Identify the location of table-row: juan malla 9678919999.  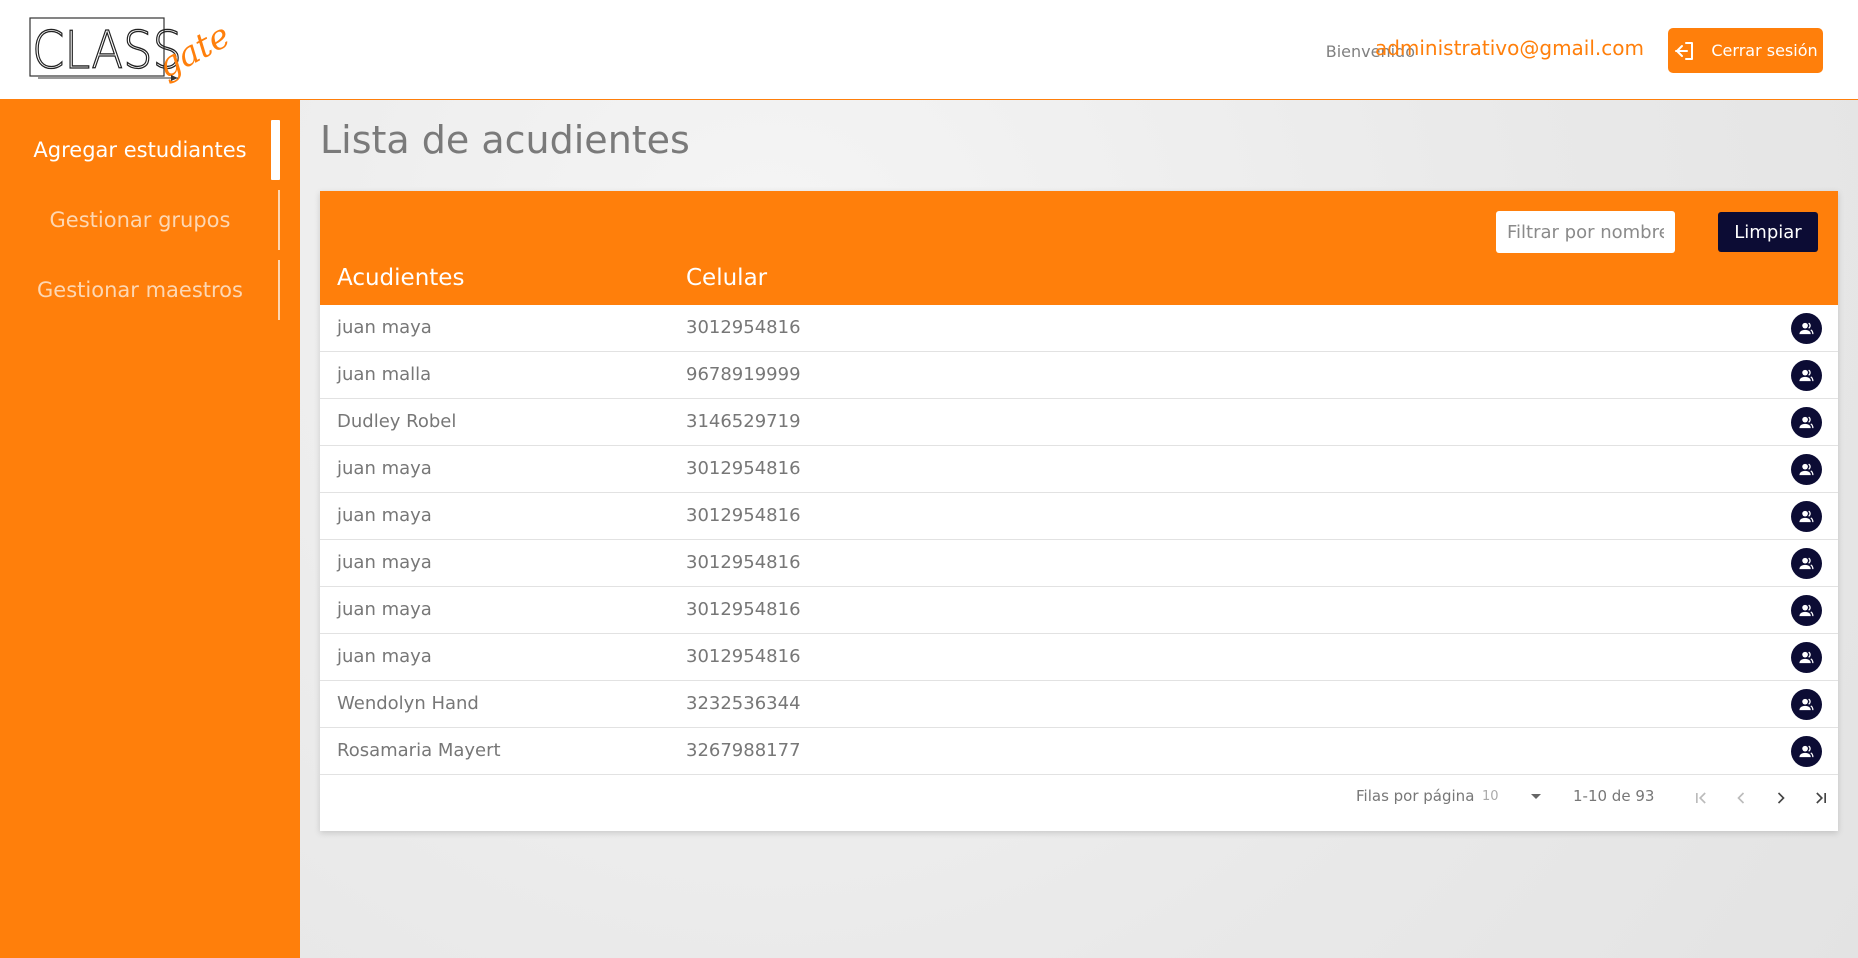
(1079, 375).